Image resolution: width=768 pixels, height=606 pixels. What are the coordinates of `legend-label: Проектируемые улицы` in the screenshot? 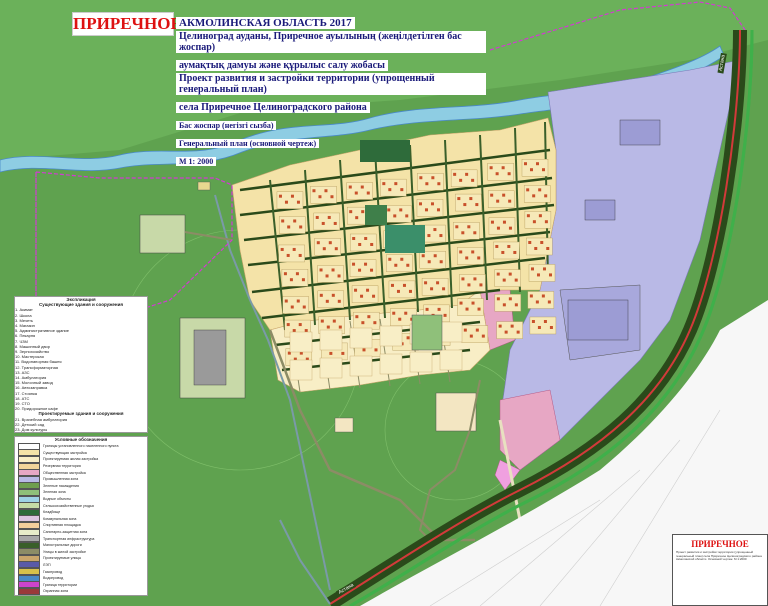 It's located at (62, 558).